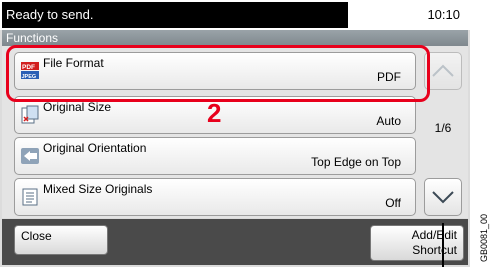 The width and height of the screenshot is (491, 267). I want to click on mixed-size-icon, so click(30, 197).